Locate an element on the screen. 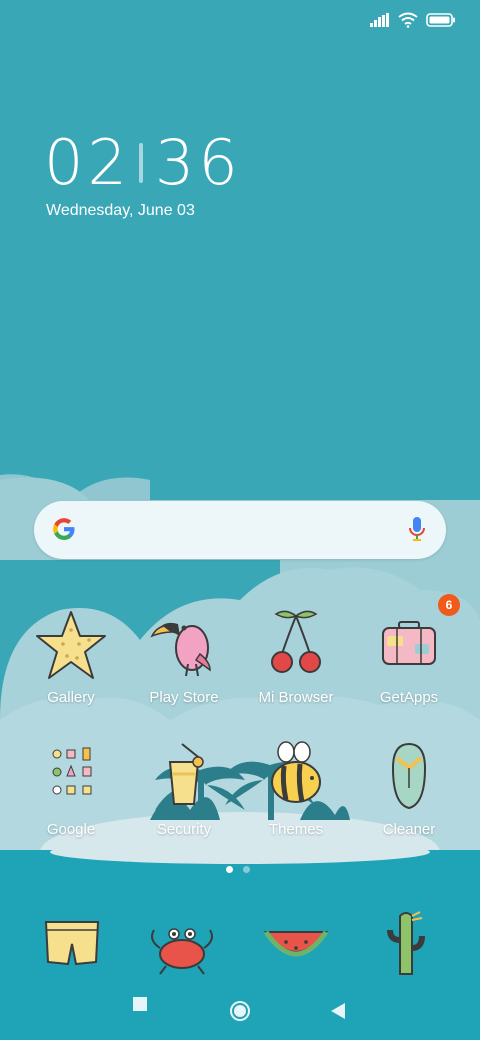 The height and width of the screenshot is (1040, 480). flip-flop-icon is located at coordinates (409, 776).